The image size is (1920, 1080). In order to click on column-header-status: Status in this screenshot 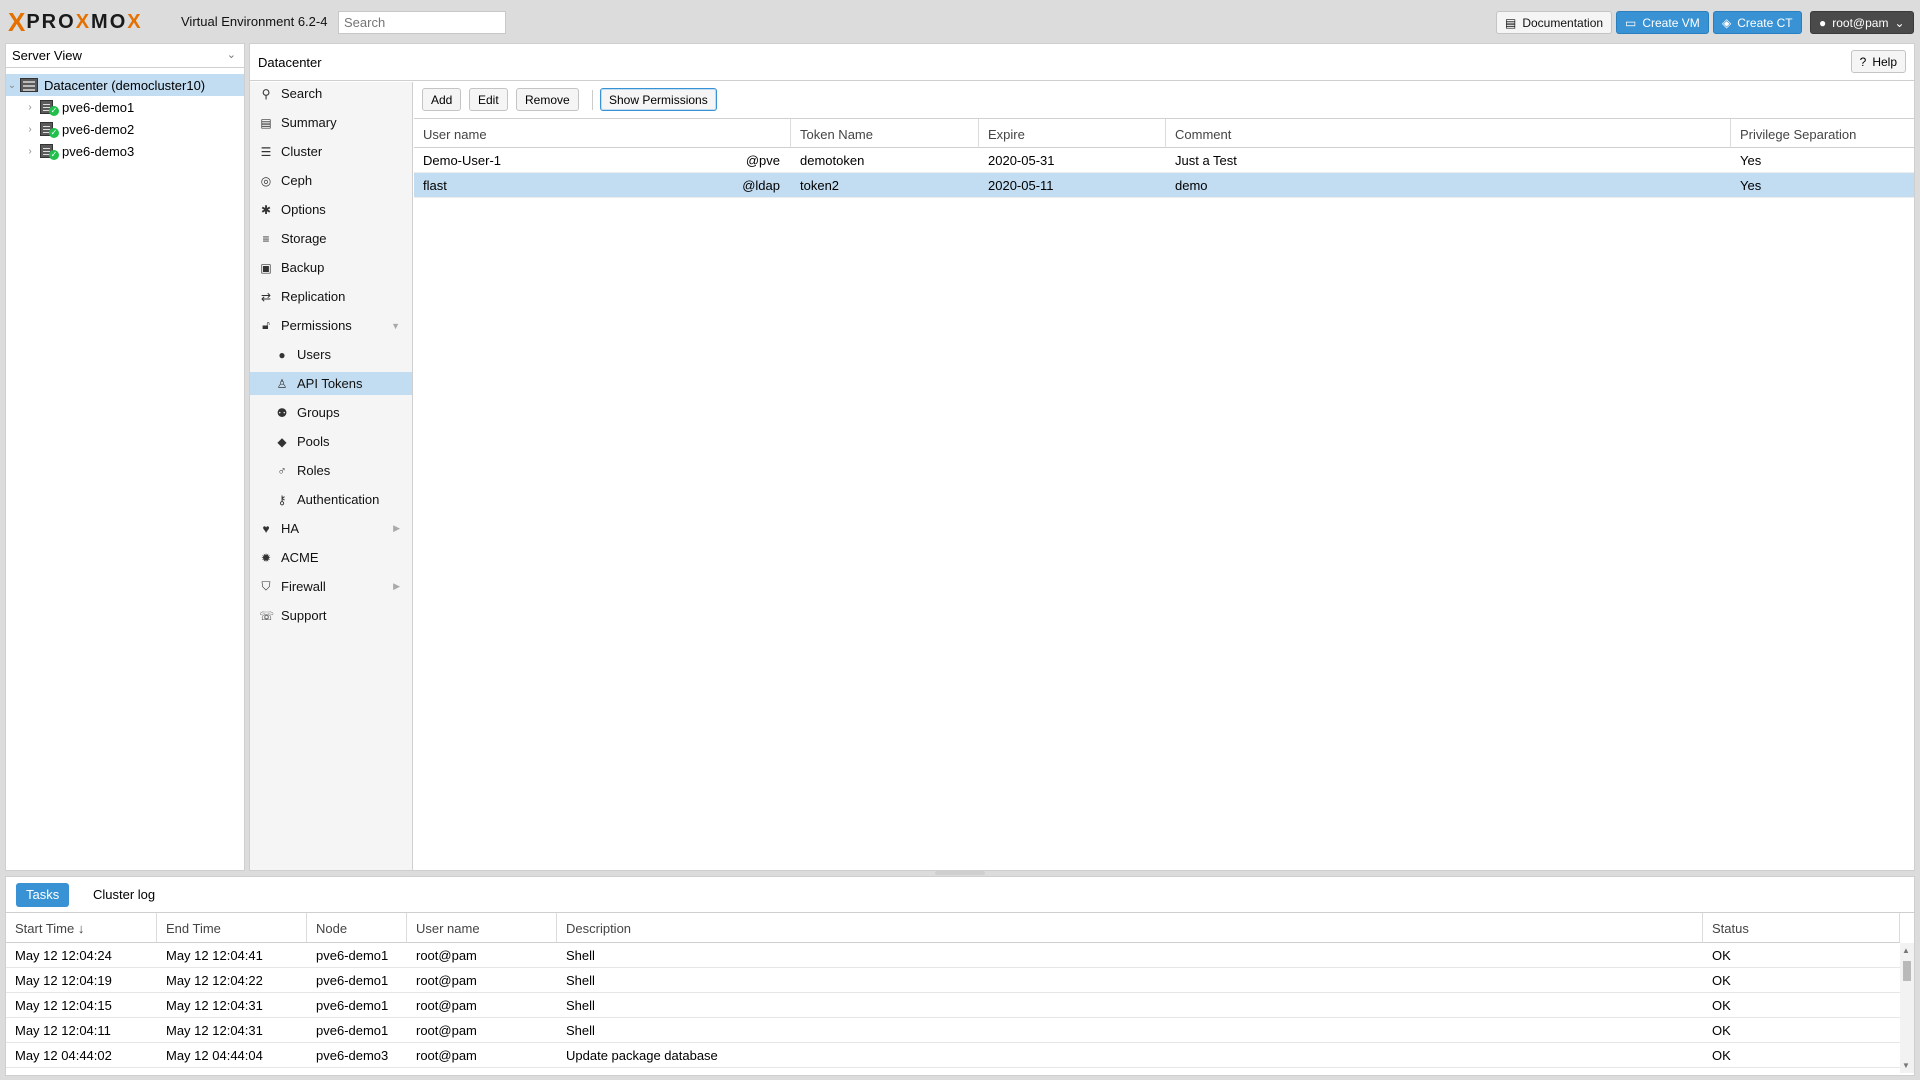, I will do `click(1801, 928)`.